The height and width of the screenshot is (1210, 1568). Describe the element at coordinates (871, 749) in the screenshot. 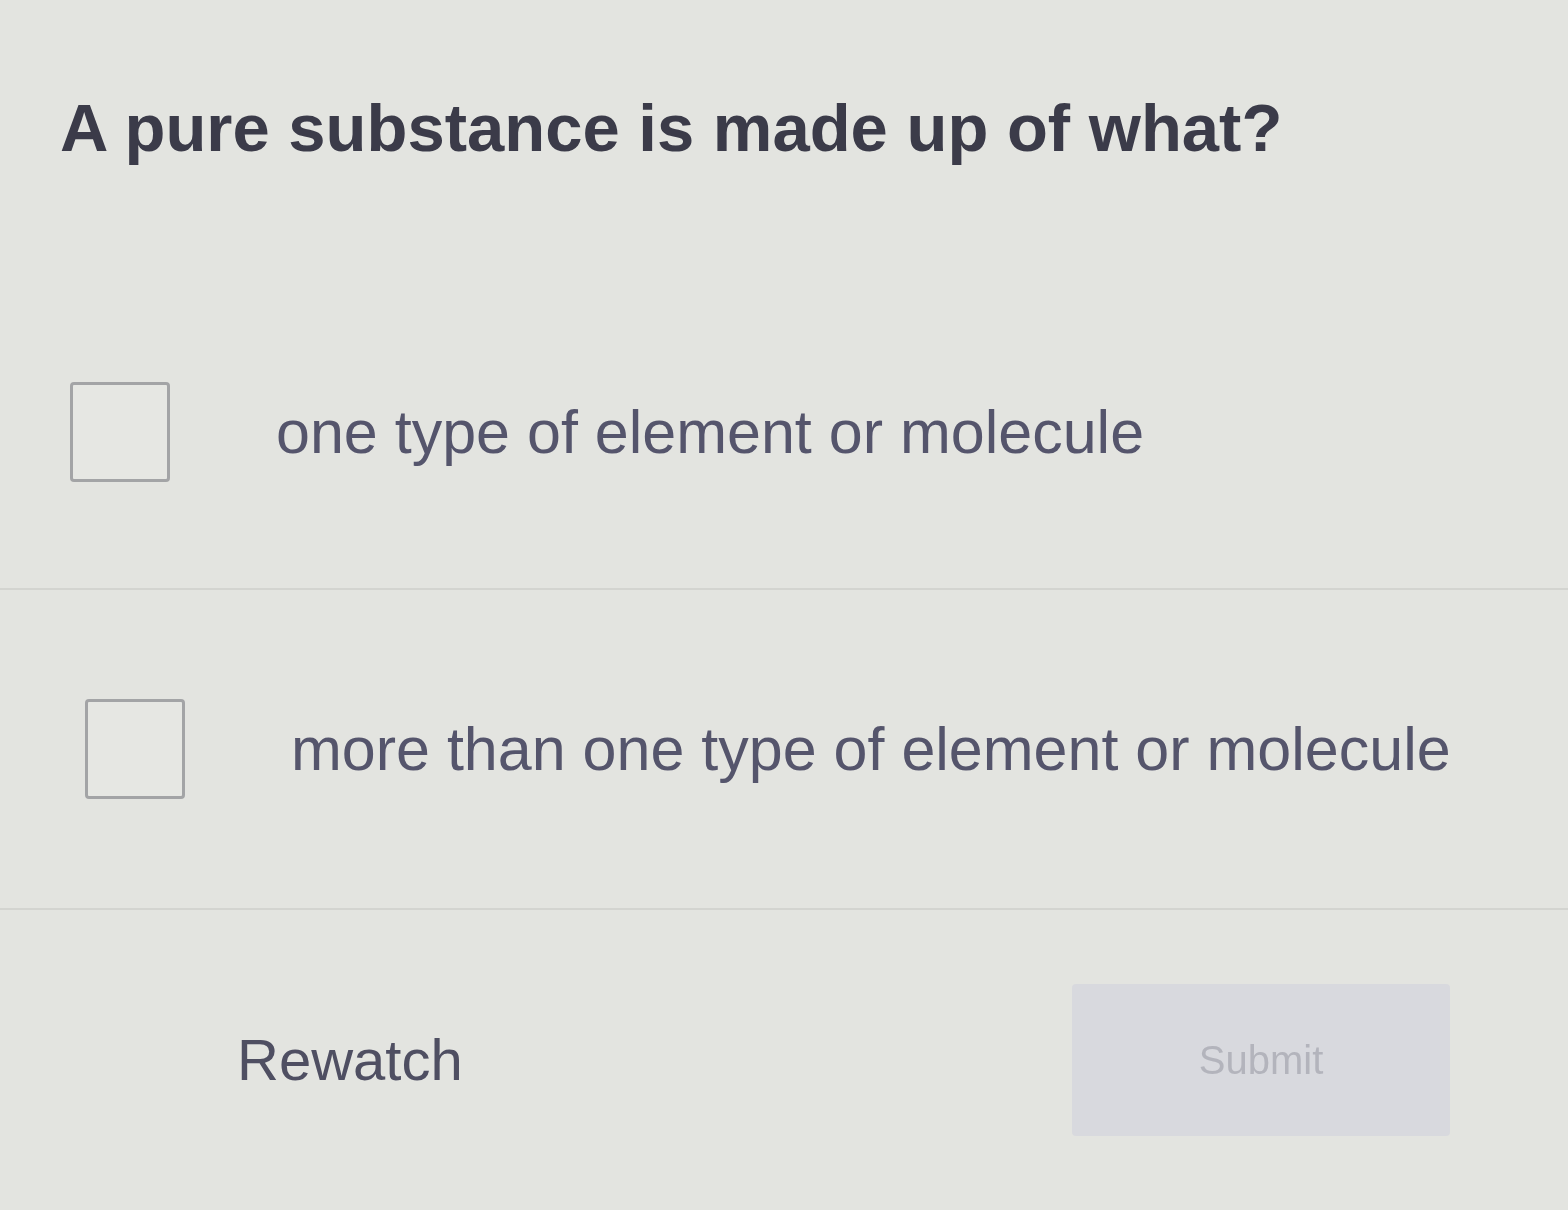

I see `option-label: more than one type of element or molecule` at that location.